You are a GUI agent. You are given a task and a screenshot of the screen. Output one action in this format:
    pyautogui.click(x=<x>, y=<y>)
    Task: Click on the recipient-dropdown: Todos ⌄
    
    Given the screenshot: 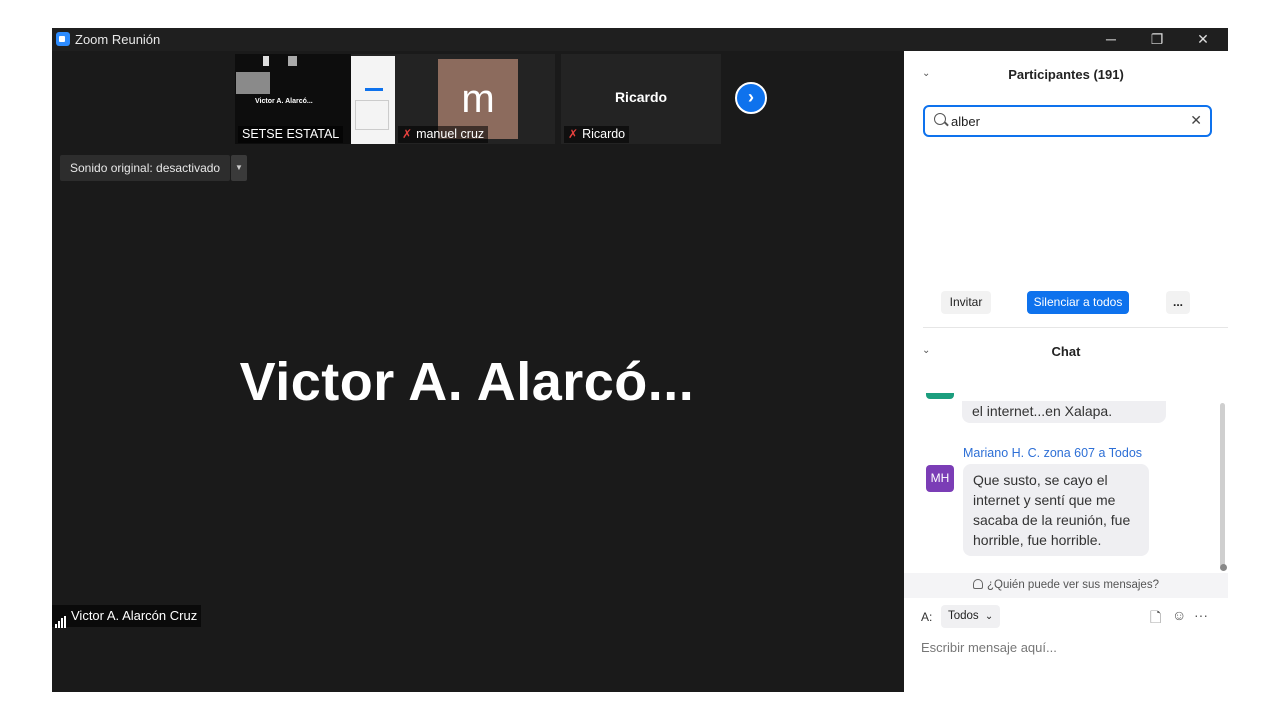 What is the action you would take?
    pyautogui.click(x=970, y=616)
    